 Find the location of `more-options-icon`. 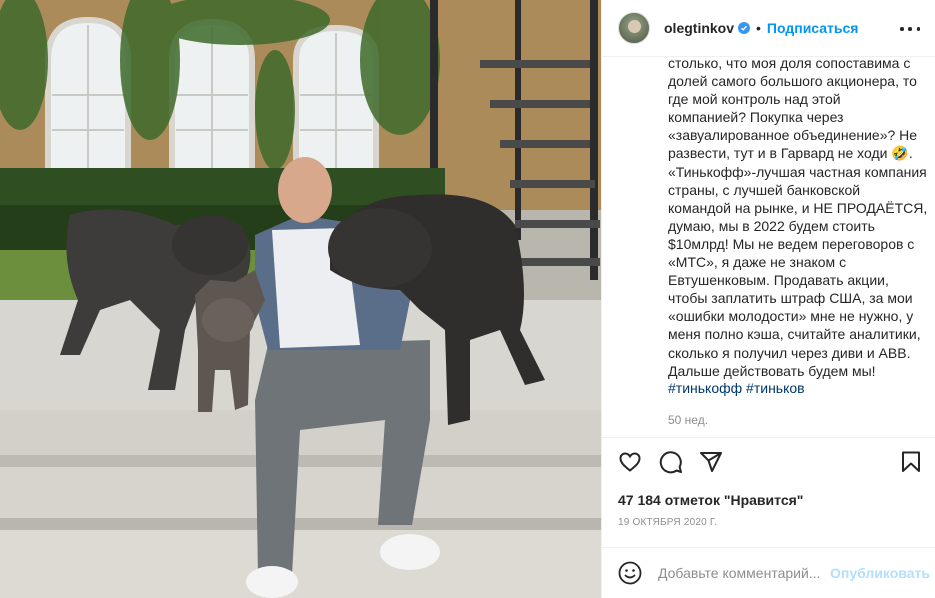

more-options-icon is located at coordinates (910, 29).